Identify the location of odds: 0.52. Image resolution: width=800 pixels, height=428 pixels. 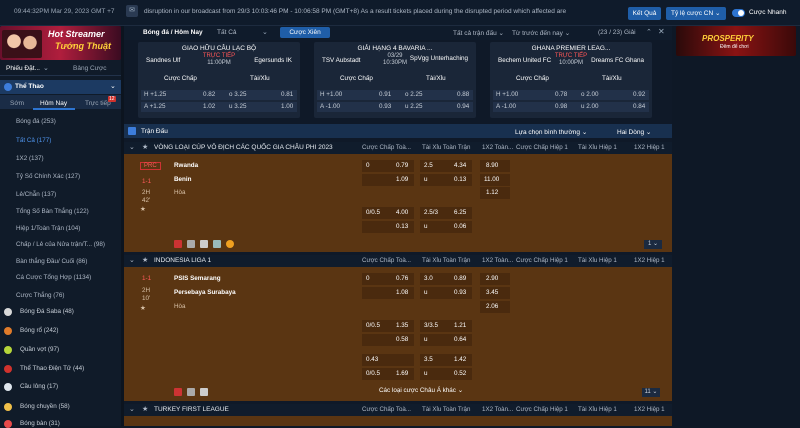
(460, 373).